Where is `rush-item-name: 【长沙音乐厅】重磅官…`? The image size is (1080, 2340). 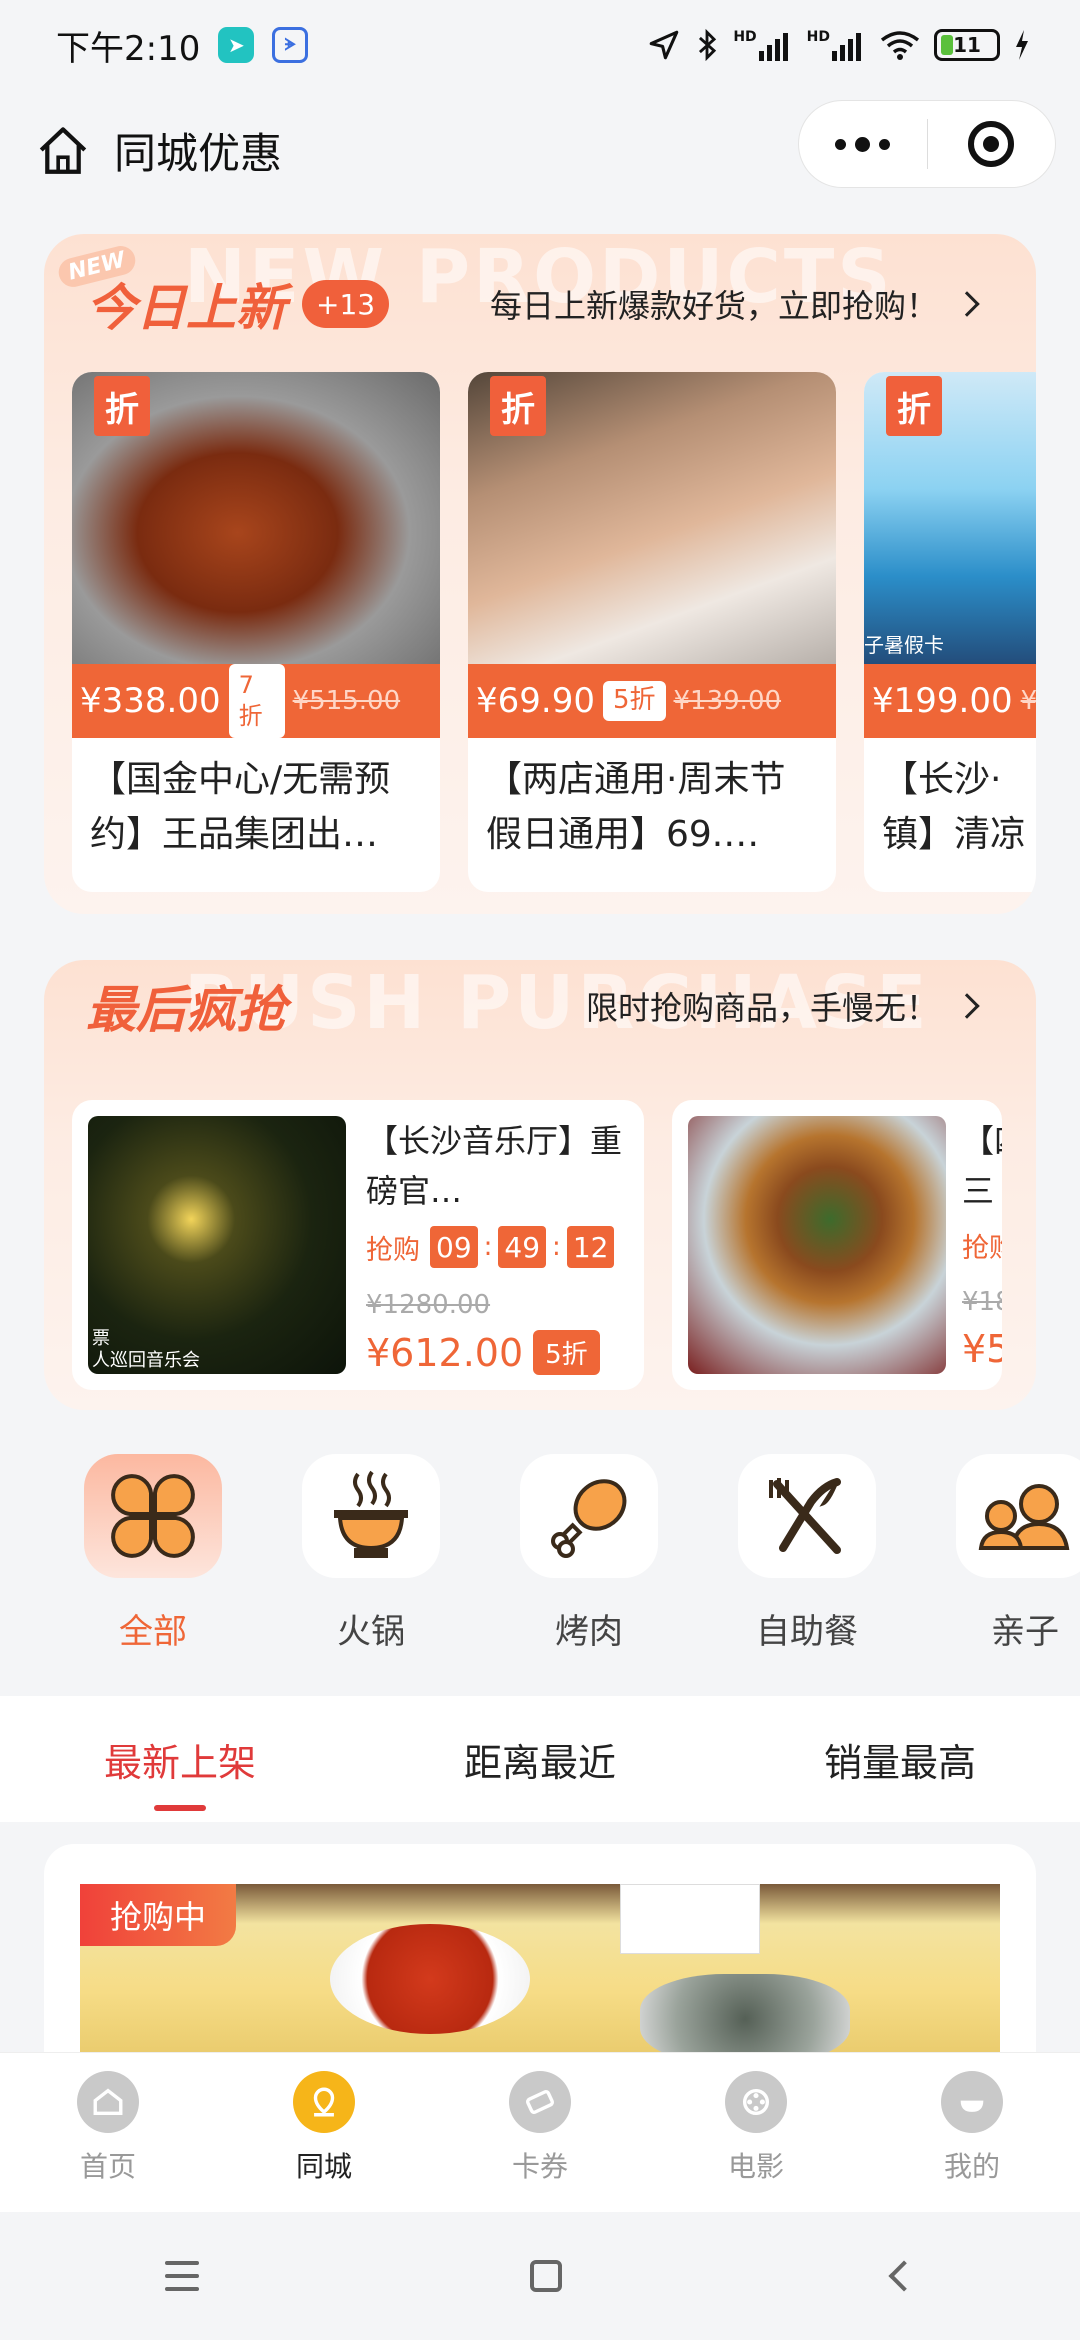
rush-item-name: 【长沙音乐厅】重磅官… is located at coordinates (494, 1166).